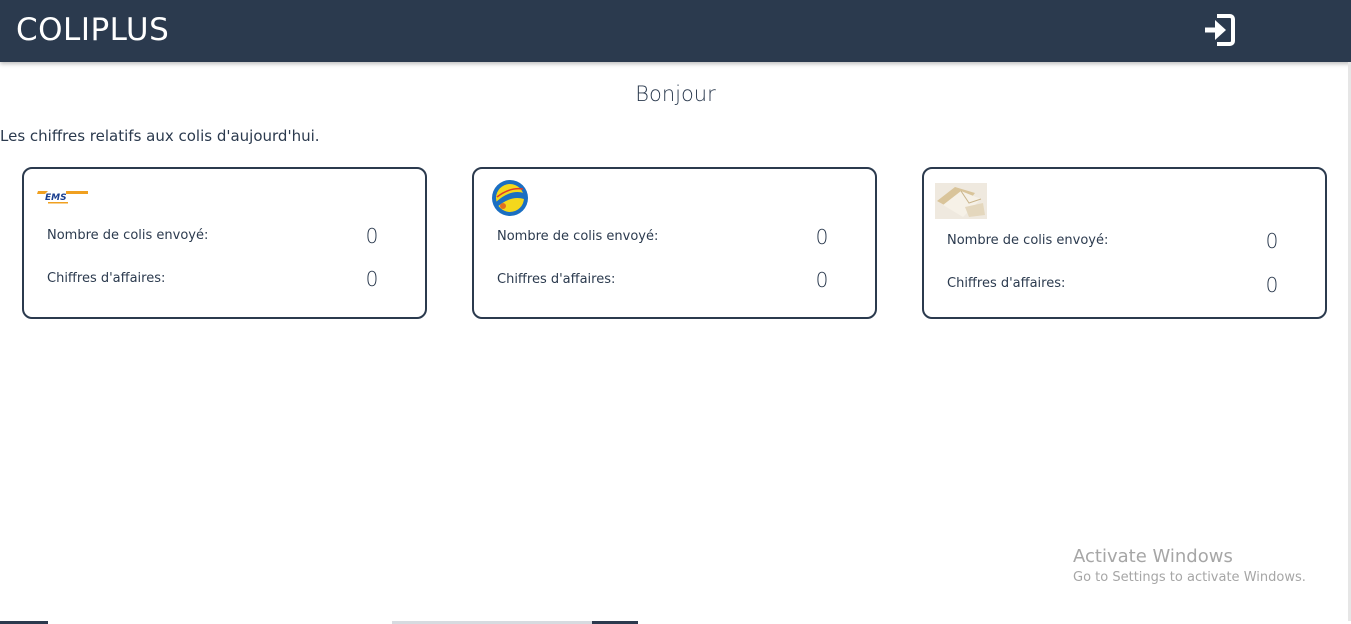  Describe the element at coordinates (675, 94) in the screenshot. I see `page-greeting: Bonjour` at that location.